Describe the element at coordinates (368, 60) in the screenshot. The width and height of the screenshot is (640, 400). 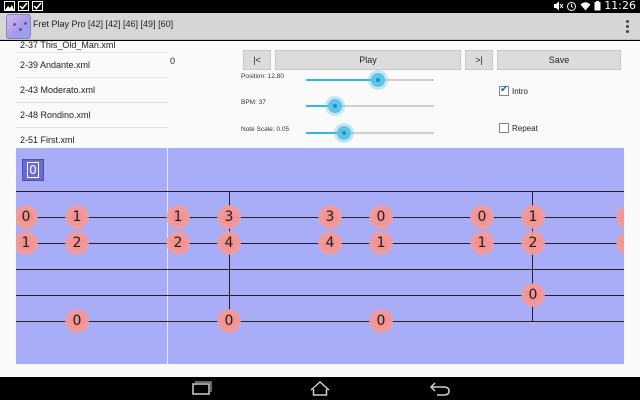
I see `play-button: Play` at that location.